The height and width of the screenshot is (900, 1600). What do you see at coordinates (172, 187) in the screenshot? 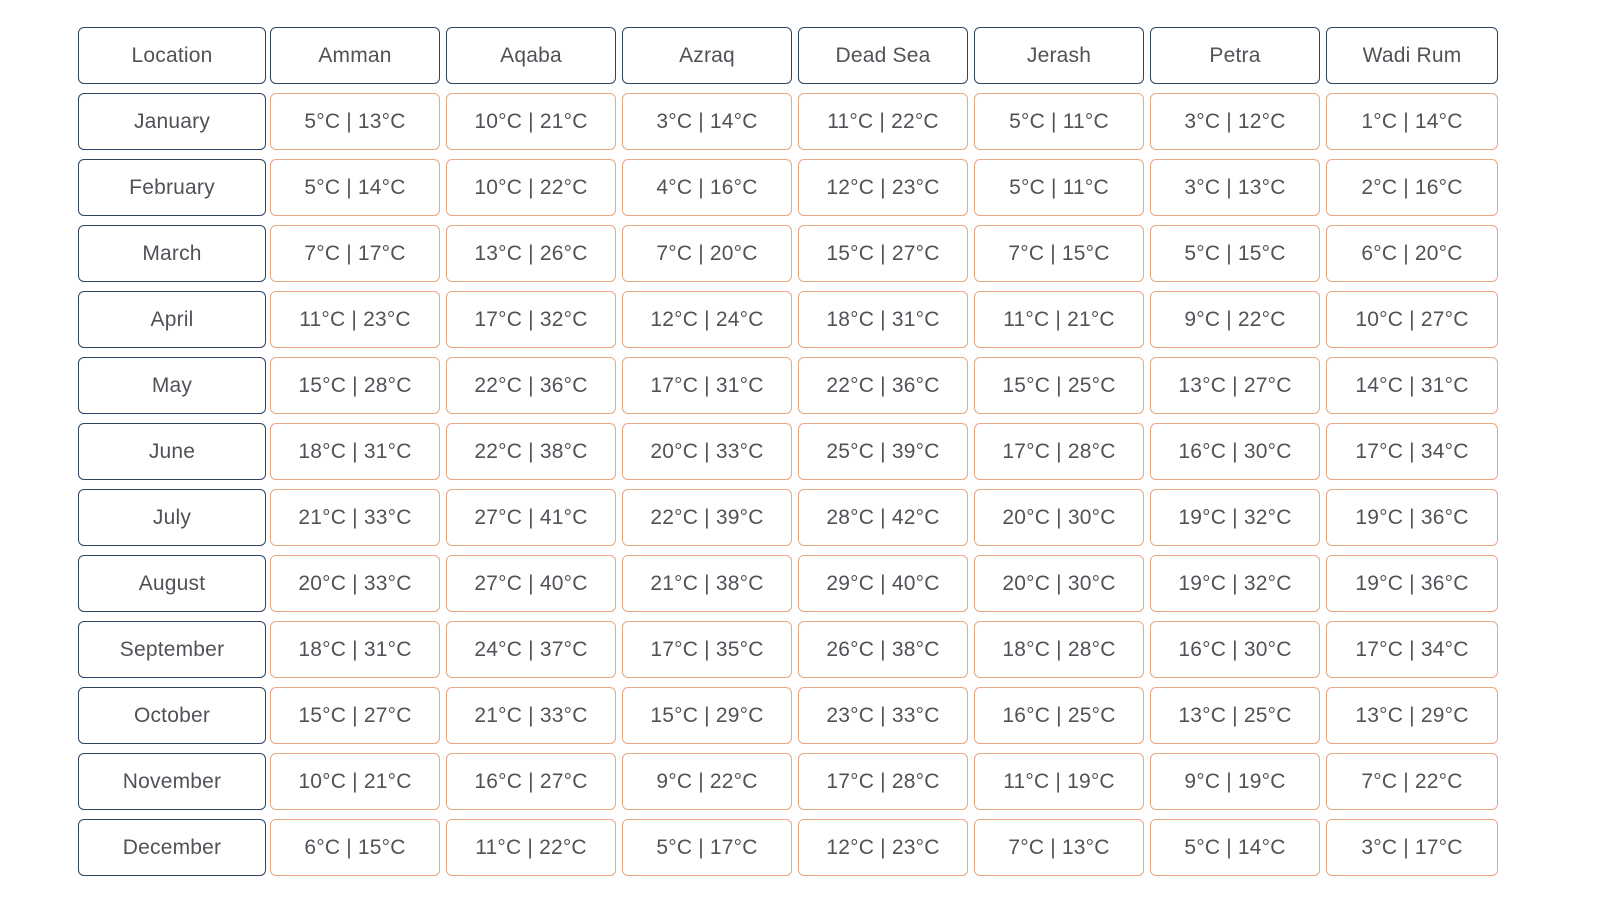
I see `row-header-february: February` at bounding box center [172, 187].